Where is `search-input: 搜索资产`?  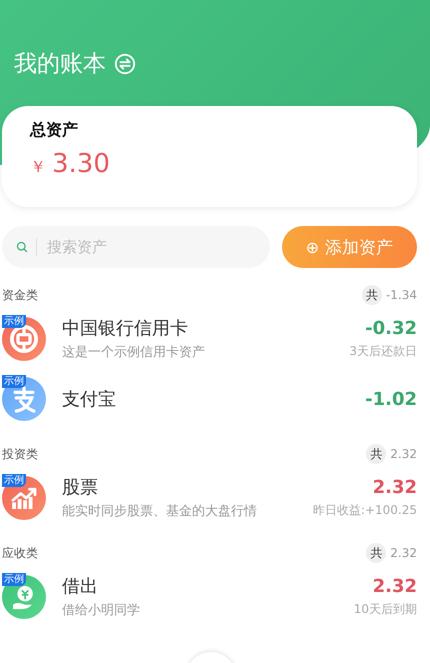
search-input: 搜索资产 is located at coordinates (150, 247).